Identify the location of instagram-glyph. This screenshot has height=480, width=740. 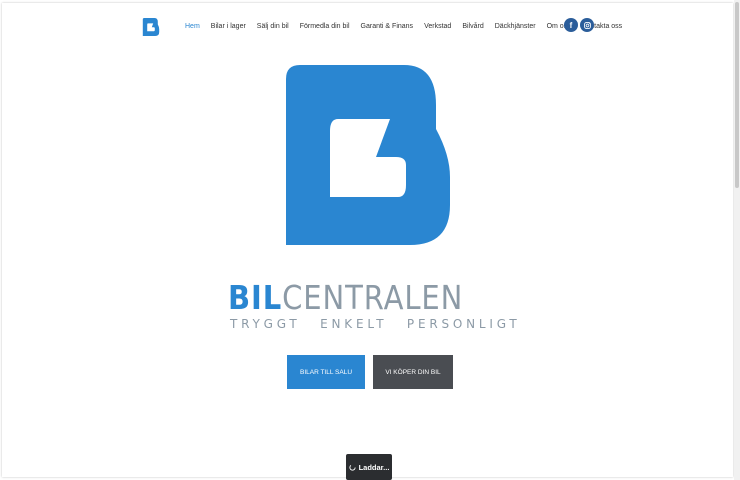
(587, 25).